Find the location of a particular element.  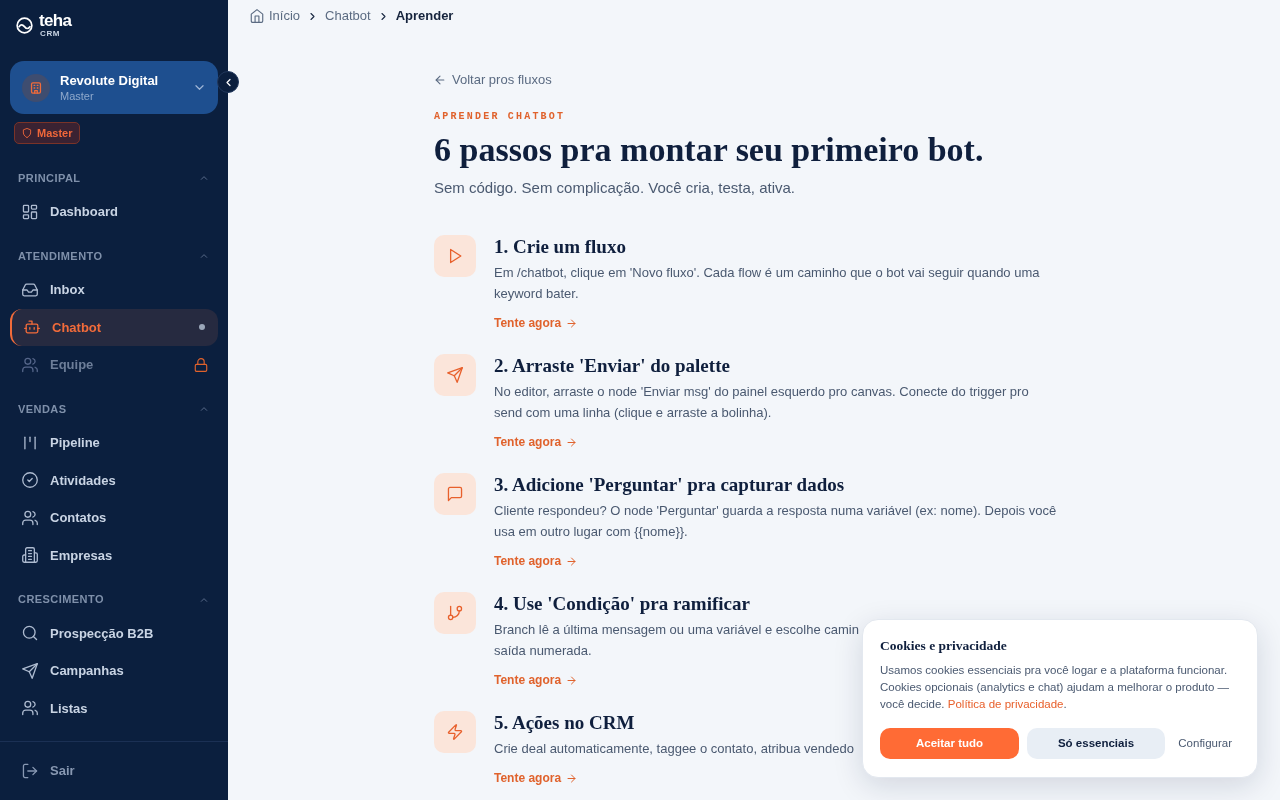

configure-button: Configurar is located at coordinates (1205, 743).